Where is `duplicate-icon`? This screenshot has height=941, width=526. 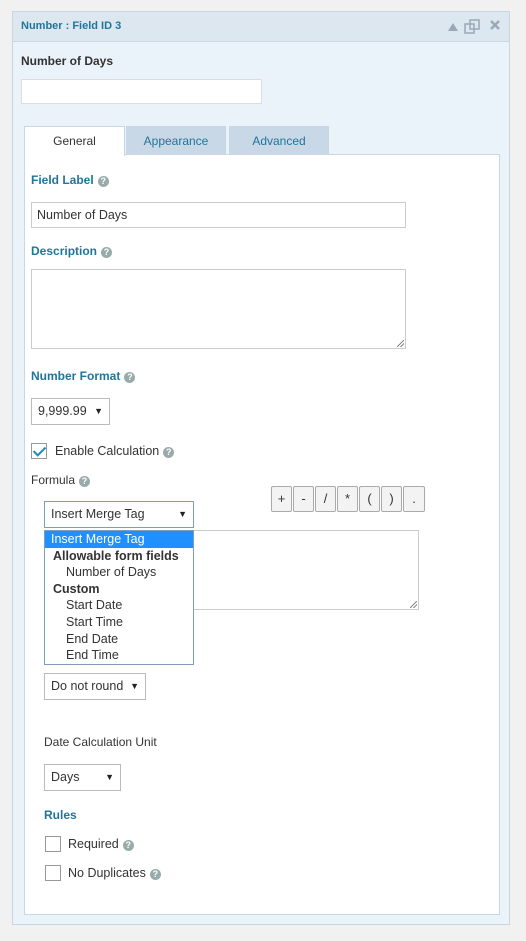
duplicate-icon is located at coordinates (472, 27).